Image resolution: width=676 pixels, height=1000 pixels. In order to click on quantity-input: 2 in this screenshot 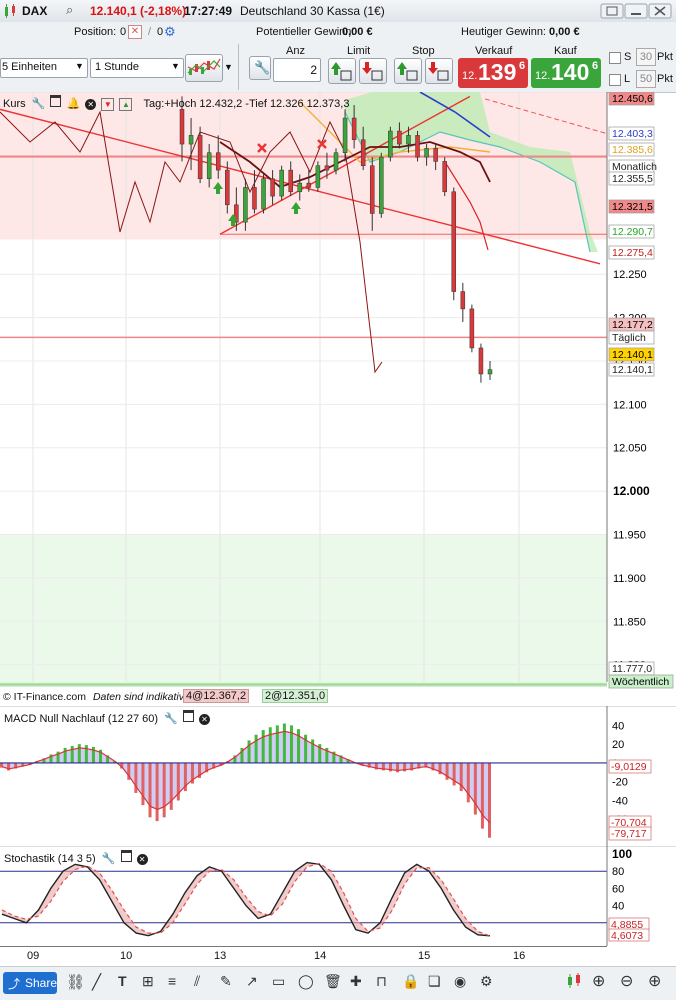, I will do `click(297, 70)`.